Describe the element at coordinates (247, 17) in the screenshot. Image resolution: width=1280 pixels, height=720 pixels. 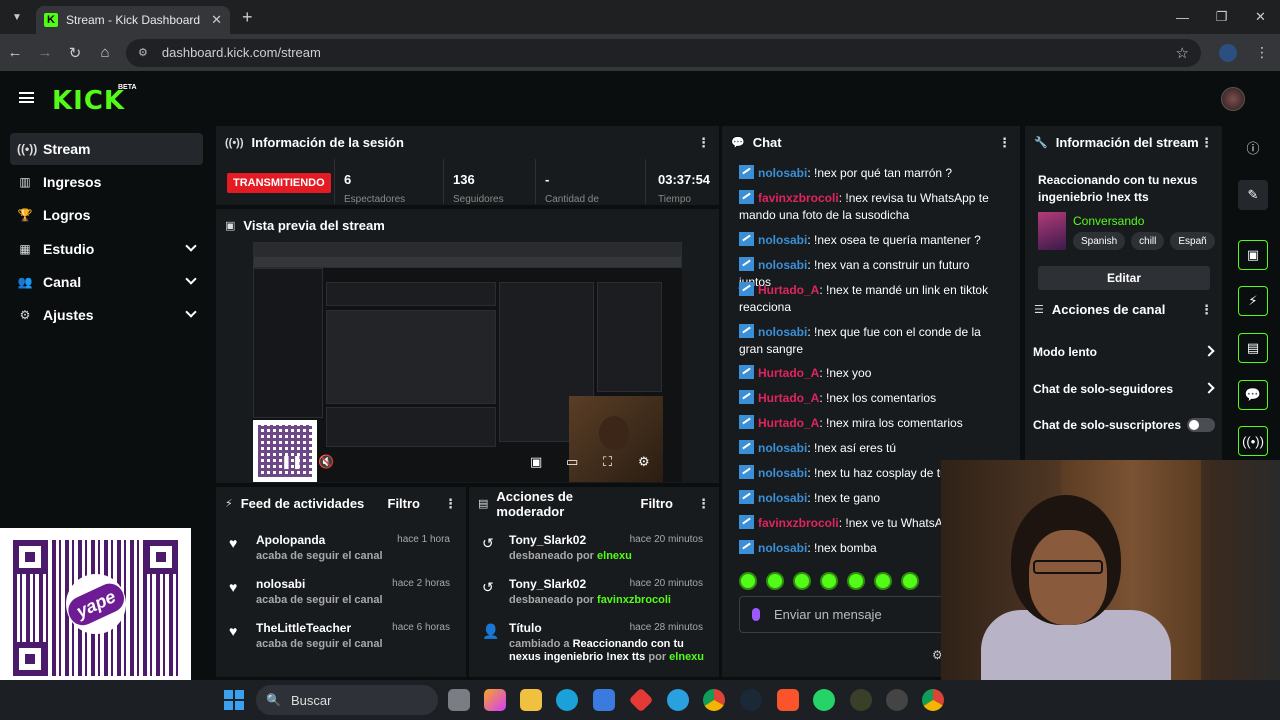
I see `new-tab-icon: +` at that location.